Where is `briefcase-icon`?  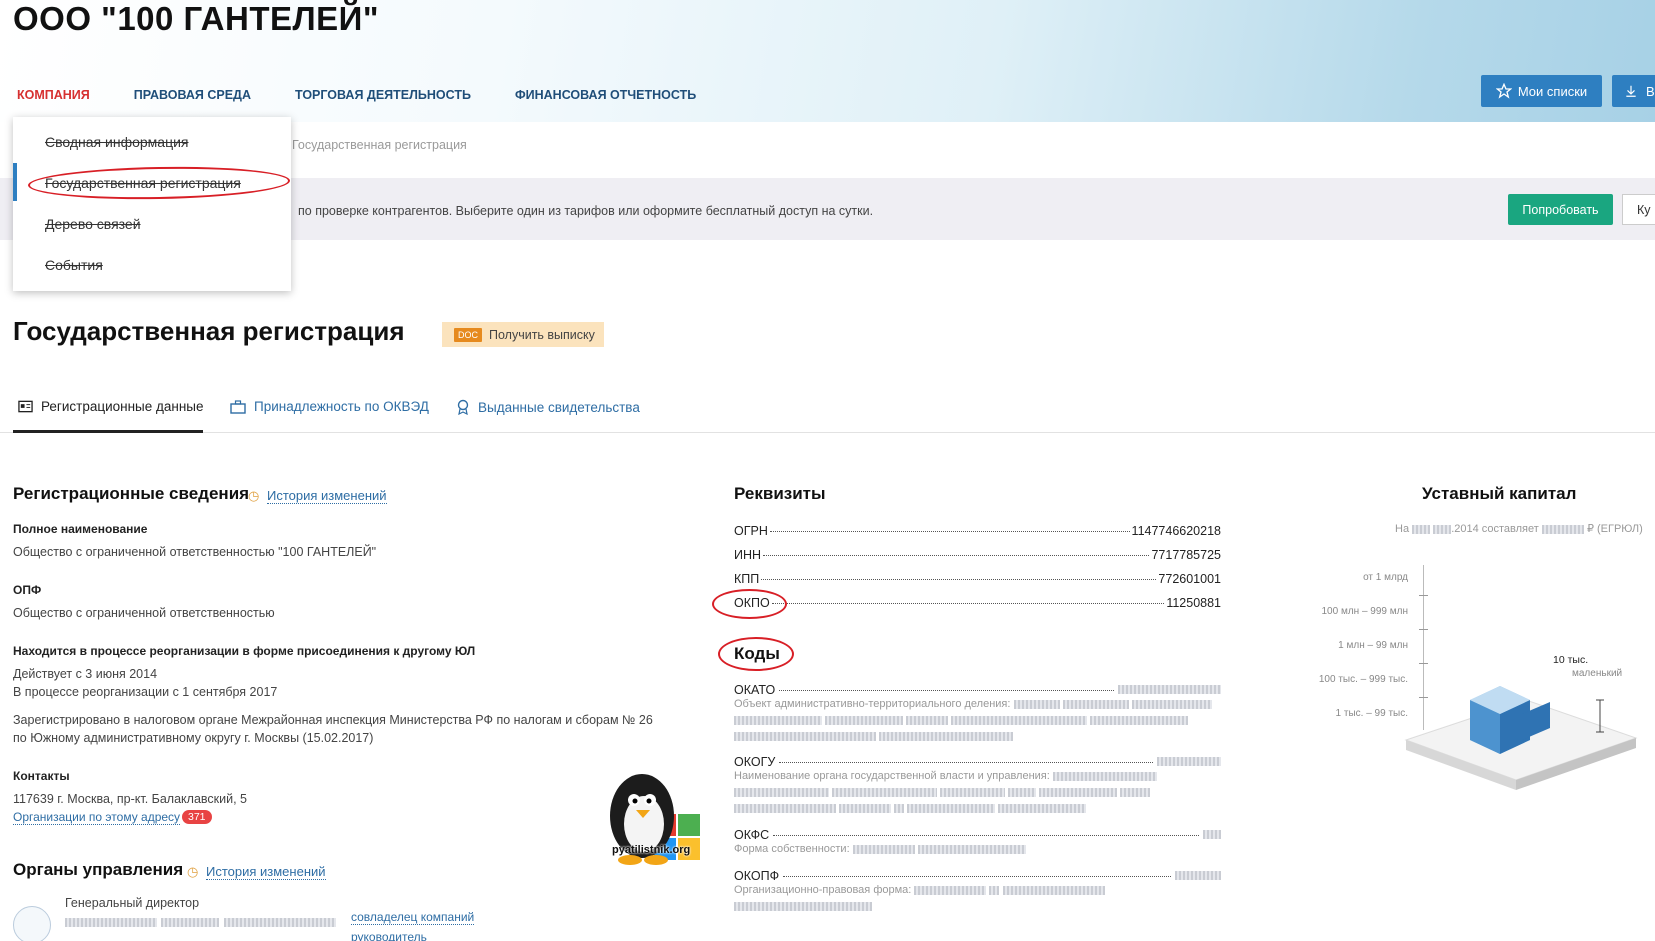 briefcase-icon is located at coordinates (238, 406).